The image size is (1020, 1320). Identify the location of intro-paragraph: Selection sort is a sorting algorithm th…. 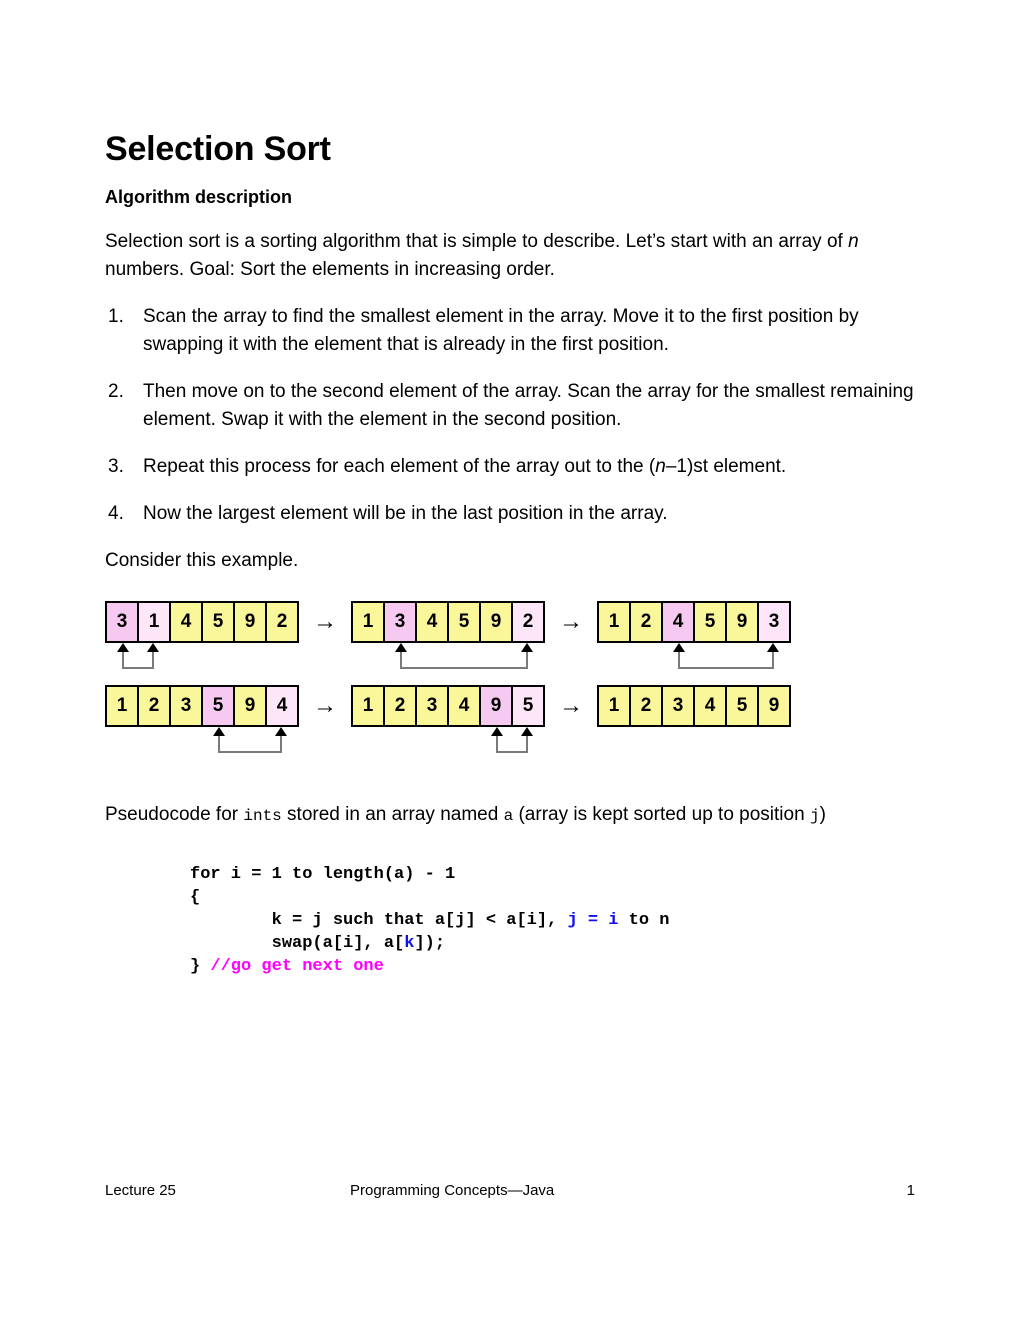
(510, 246).